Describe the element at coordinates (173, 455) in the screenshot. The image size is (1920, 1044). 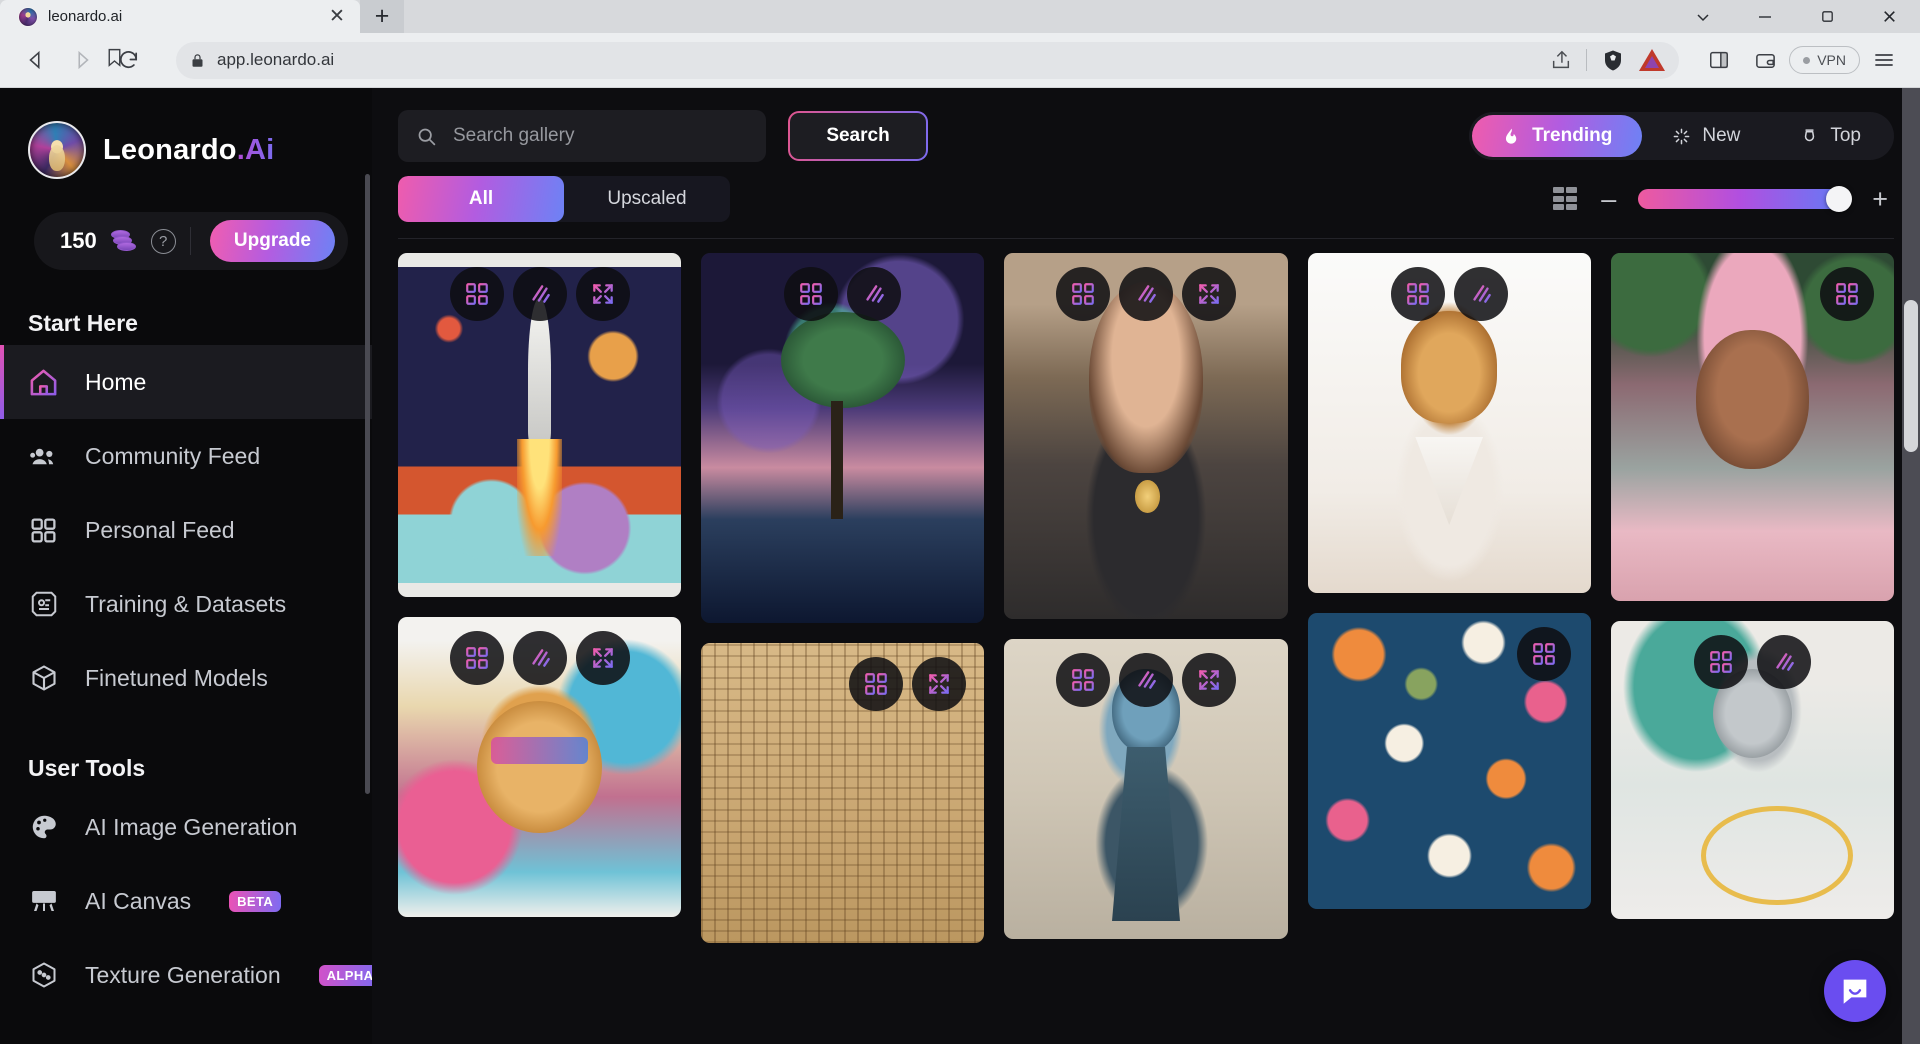
I see `sidebar-item-label: Community Feed` at that location.